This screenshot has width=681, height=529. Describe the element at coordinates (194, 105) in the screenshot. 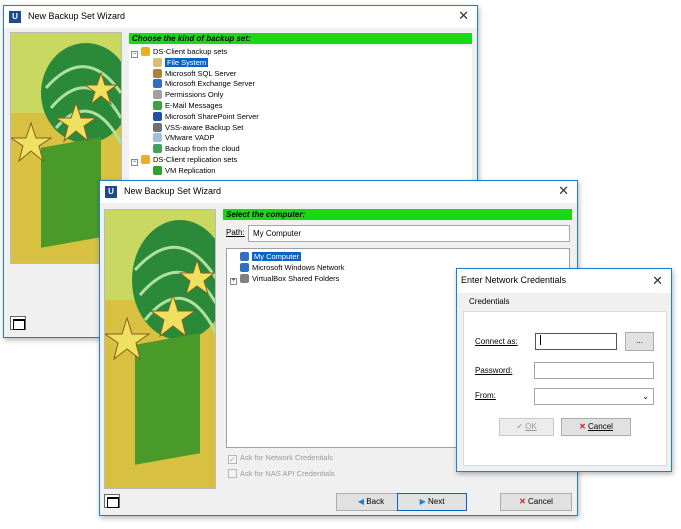

I see `tree-item-label: E-Mail Messages` at that location.